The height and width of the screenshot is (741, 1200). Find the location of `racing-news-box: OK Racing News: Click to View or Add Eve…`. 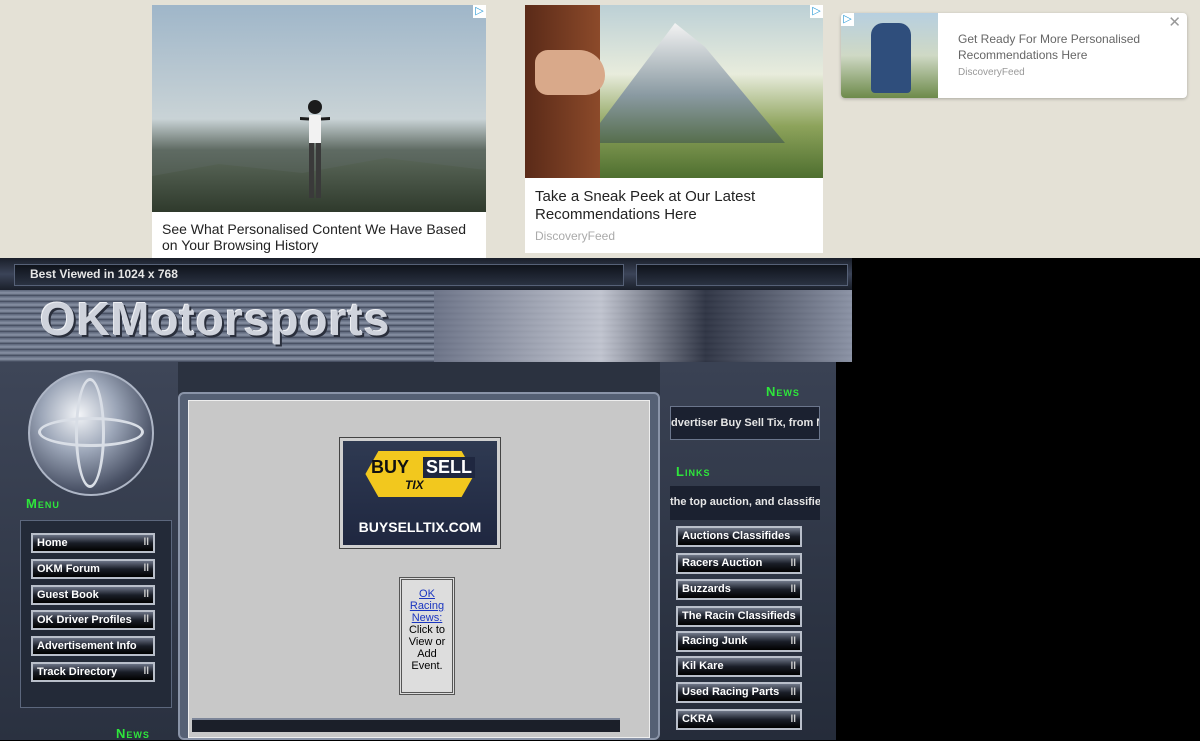

racing-news-box: OK Racing News: Click to View or Add Eve… is located at coordinates (427, 636).